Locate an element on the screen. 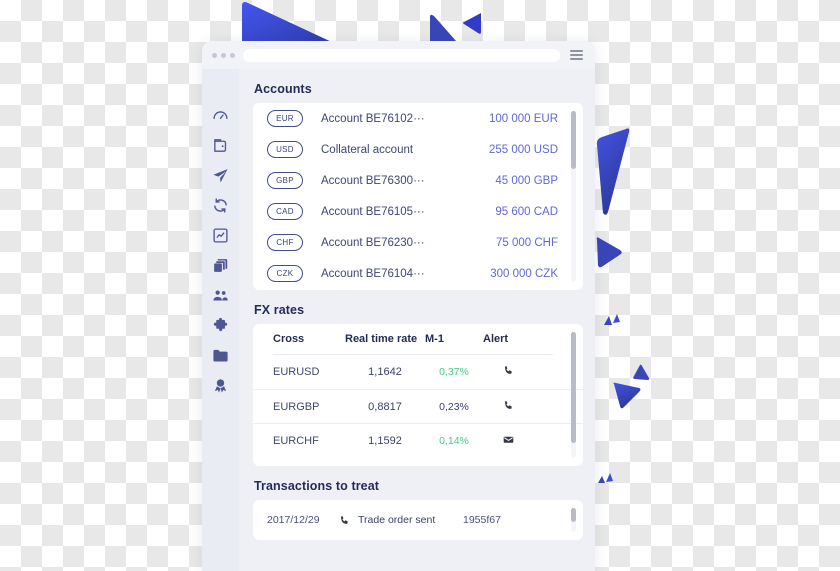 The height and width of the screenshot is (571, 840). users-group-icon is located at coordinates (220, 295).